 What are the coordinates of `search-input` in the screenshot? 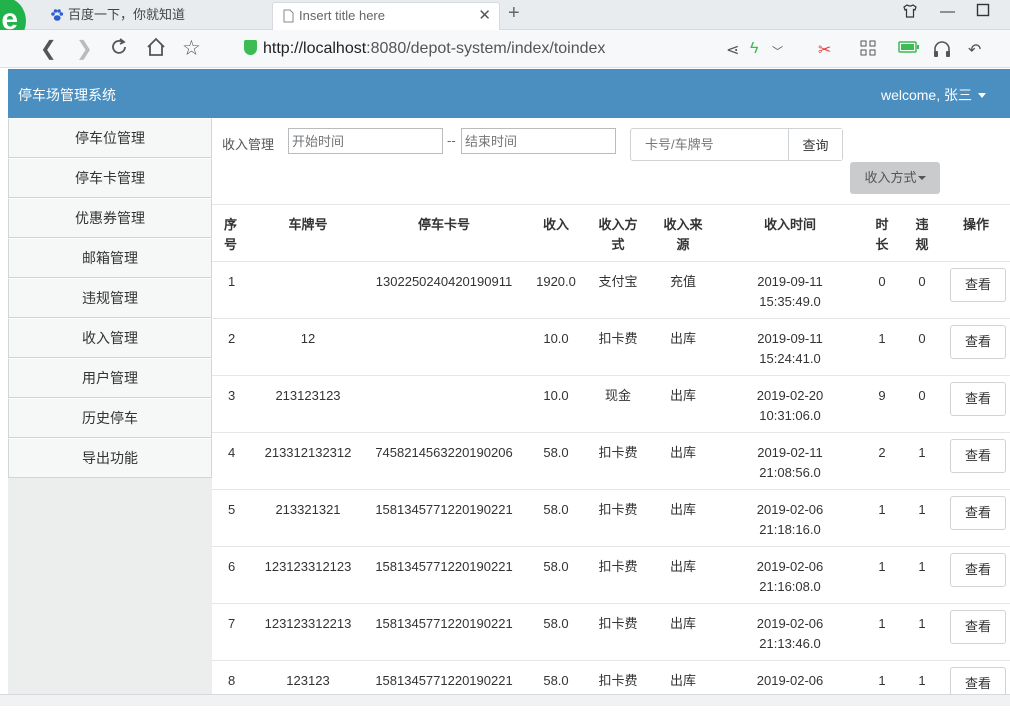 It's located at (710, 144).